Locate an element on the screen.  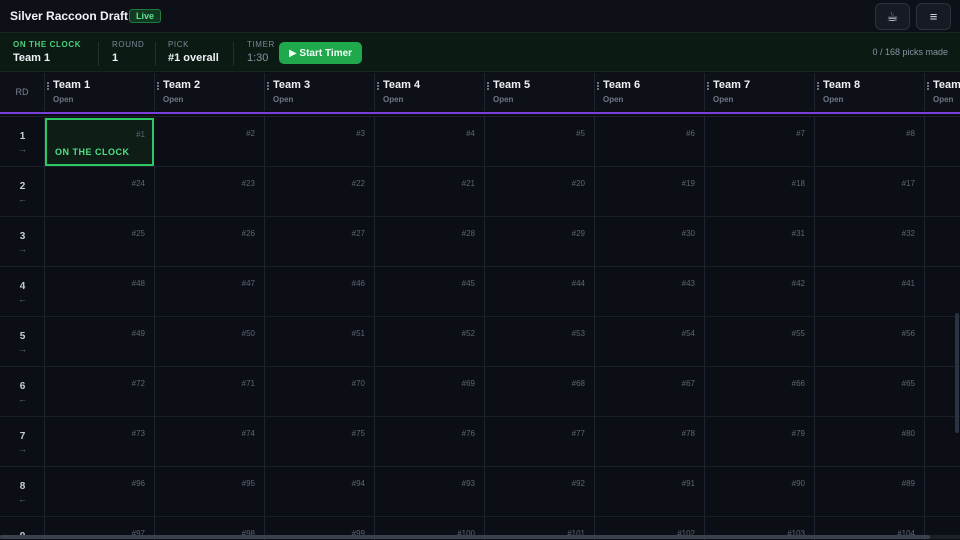
coffee-button: ☕ is located at coordinates (892, 16).